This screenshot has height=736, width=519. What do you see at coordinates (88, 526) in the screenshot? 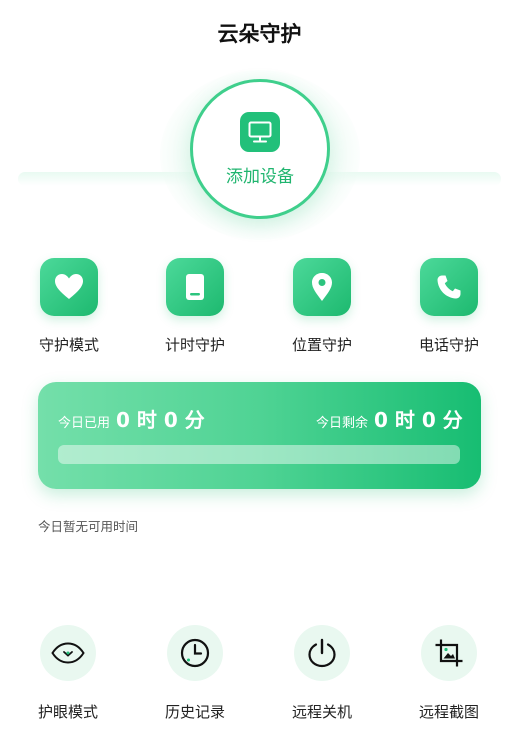
I see `no-time-notice: 今日暂无可用时间` at bounding box center [88, 526].